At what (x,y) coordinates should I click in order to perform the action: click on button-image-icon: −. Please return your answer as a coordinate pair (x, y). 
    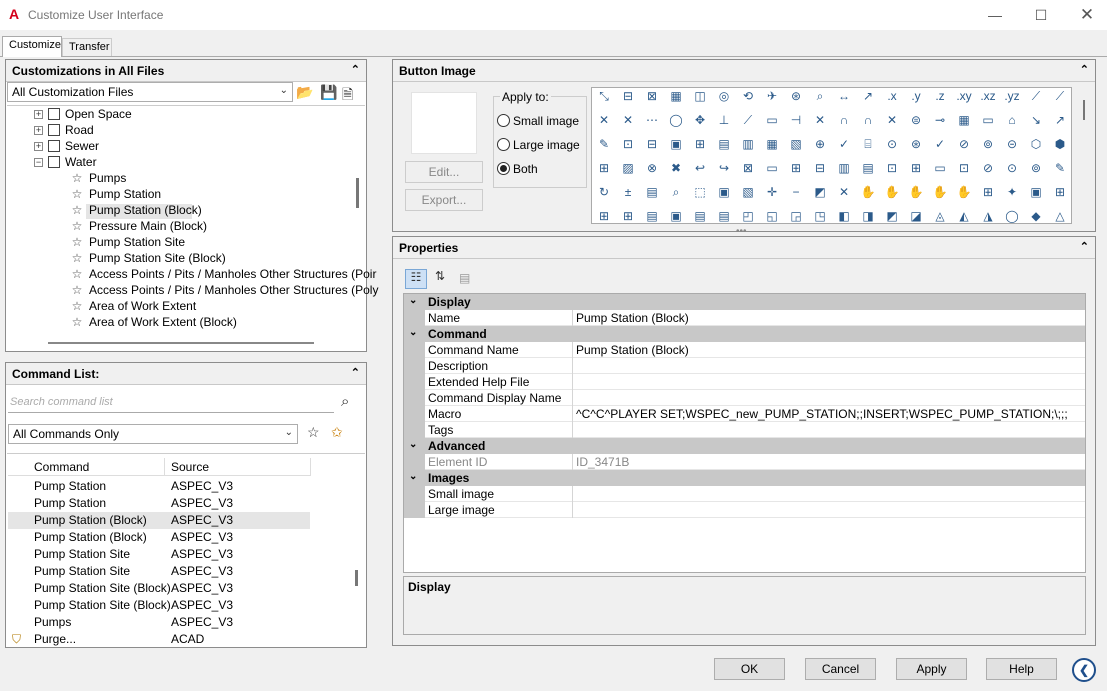
    Looking at the image, I should click on (796, 192).